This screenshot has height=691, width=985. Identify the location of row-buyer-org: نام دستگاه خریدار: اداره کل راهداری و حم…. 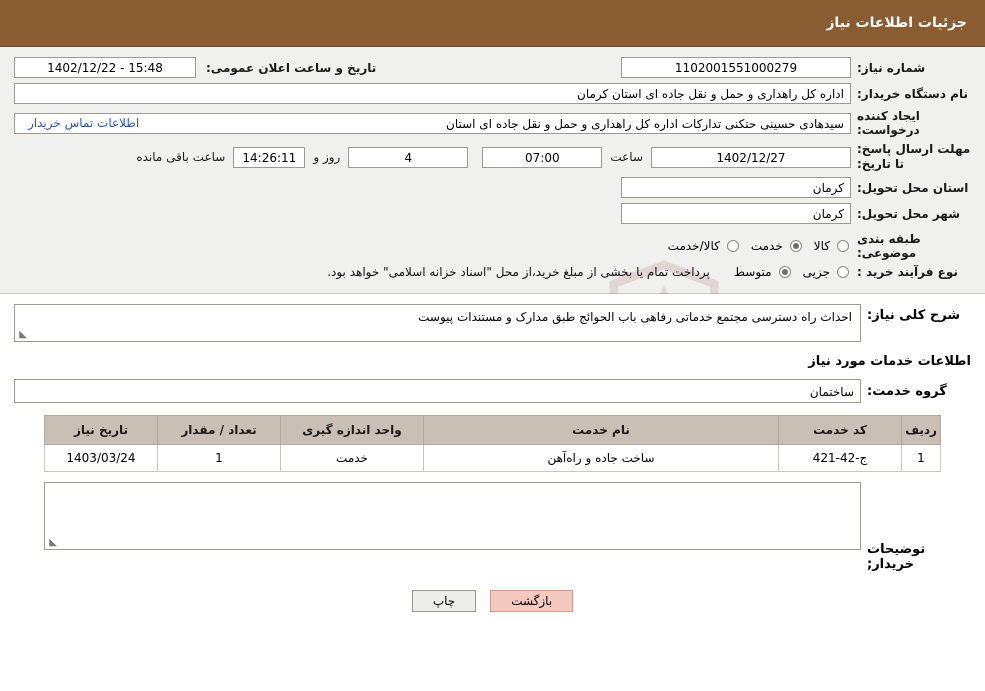
(492, 93).